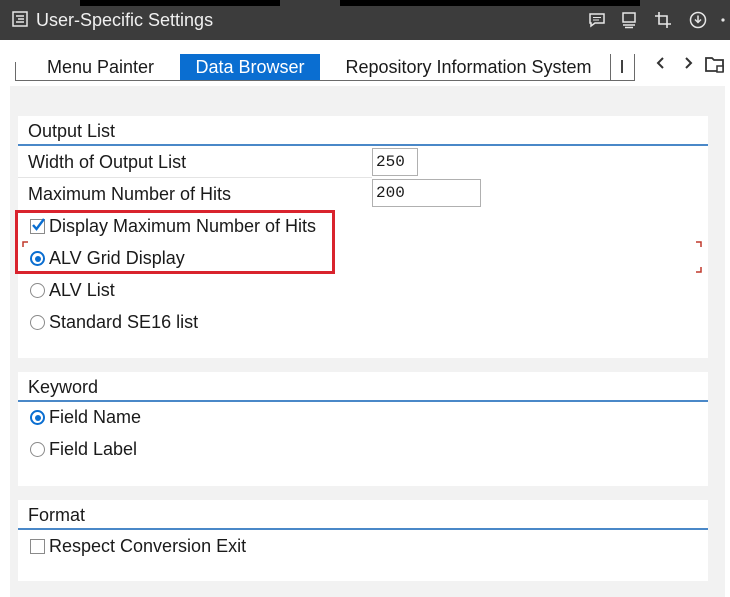 This screenshot has width=730, height=597. Describe the element at coordinates (663, 20) in the screenshot. I see `crop-icon` at that location.